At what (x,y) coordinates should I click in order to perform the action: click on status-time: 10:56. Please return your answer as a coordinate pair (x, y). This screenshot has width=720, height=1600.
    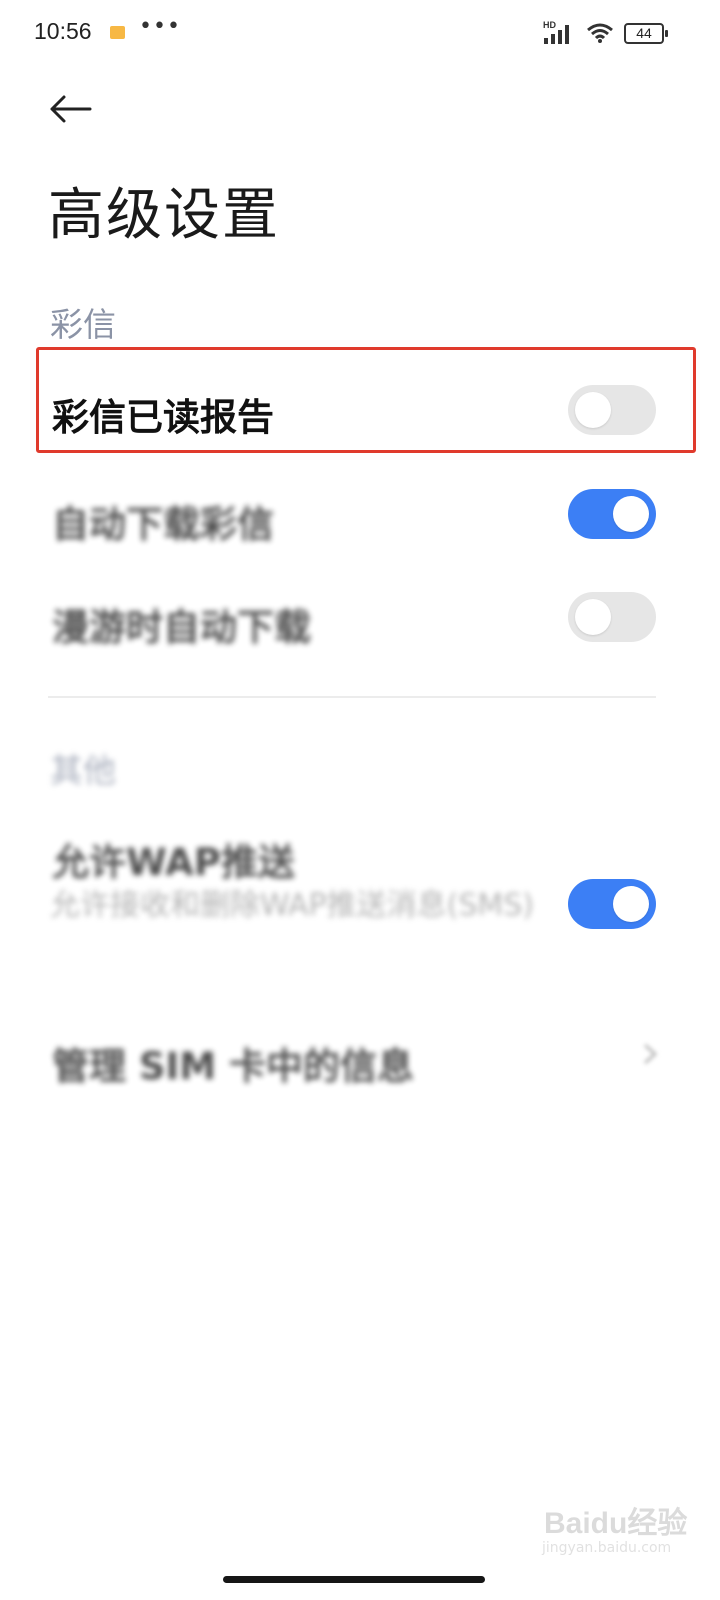
    Looking at the image, I should click on (63, 31).